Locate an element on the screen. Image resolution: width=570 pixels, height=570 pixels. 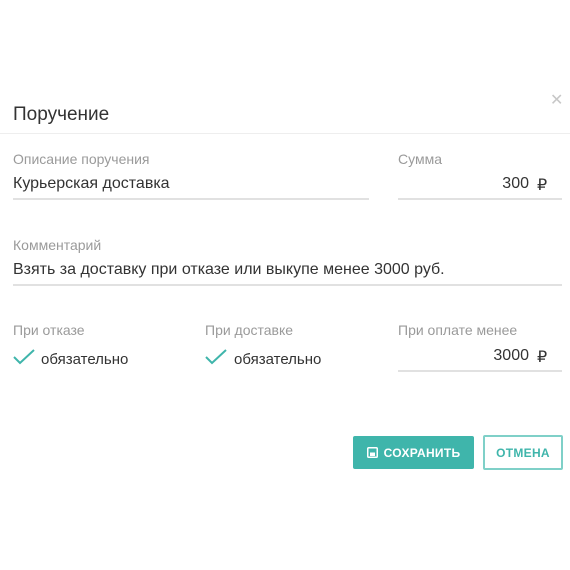
payment-underline is located at coordinates (480, 371).